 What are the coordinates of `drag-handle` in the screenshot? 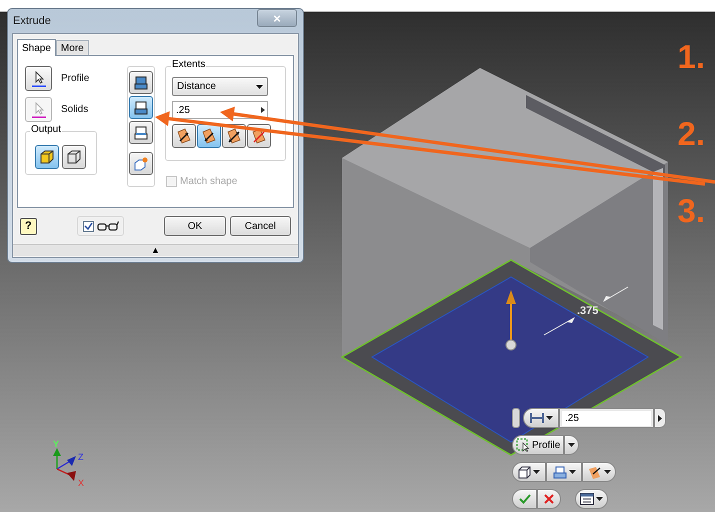 It's located at (516, 418).